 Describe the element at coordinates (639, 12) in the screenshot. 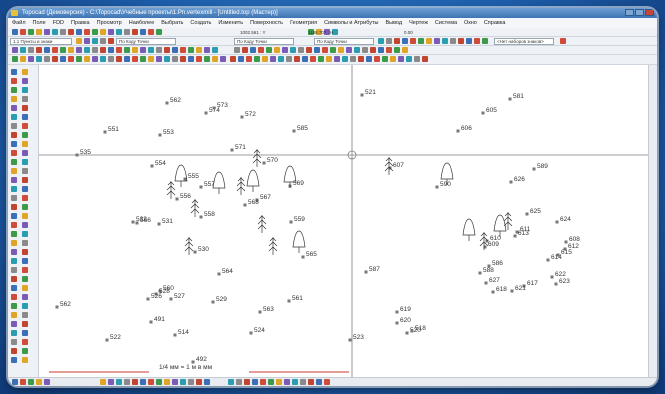

I see `maximize-button` at that location.